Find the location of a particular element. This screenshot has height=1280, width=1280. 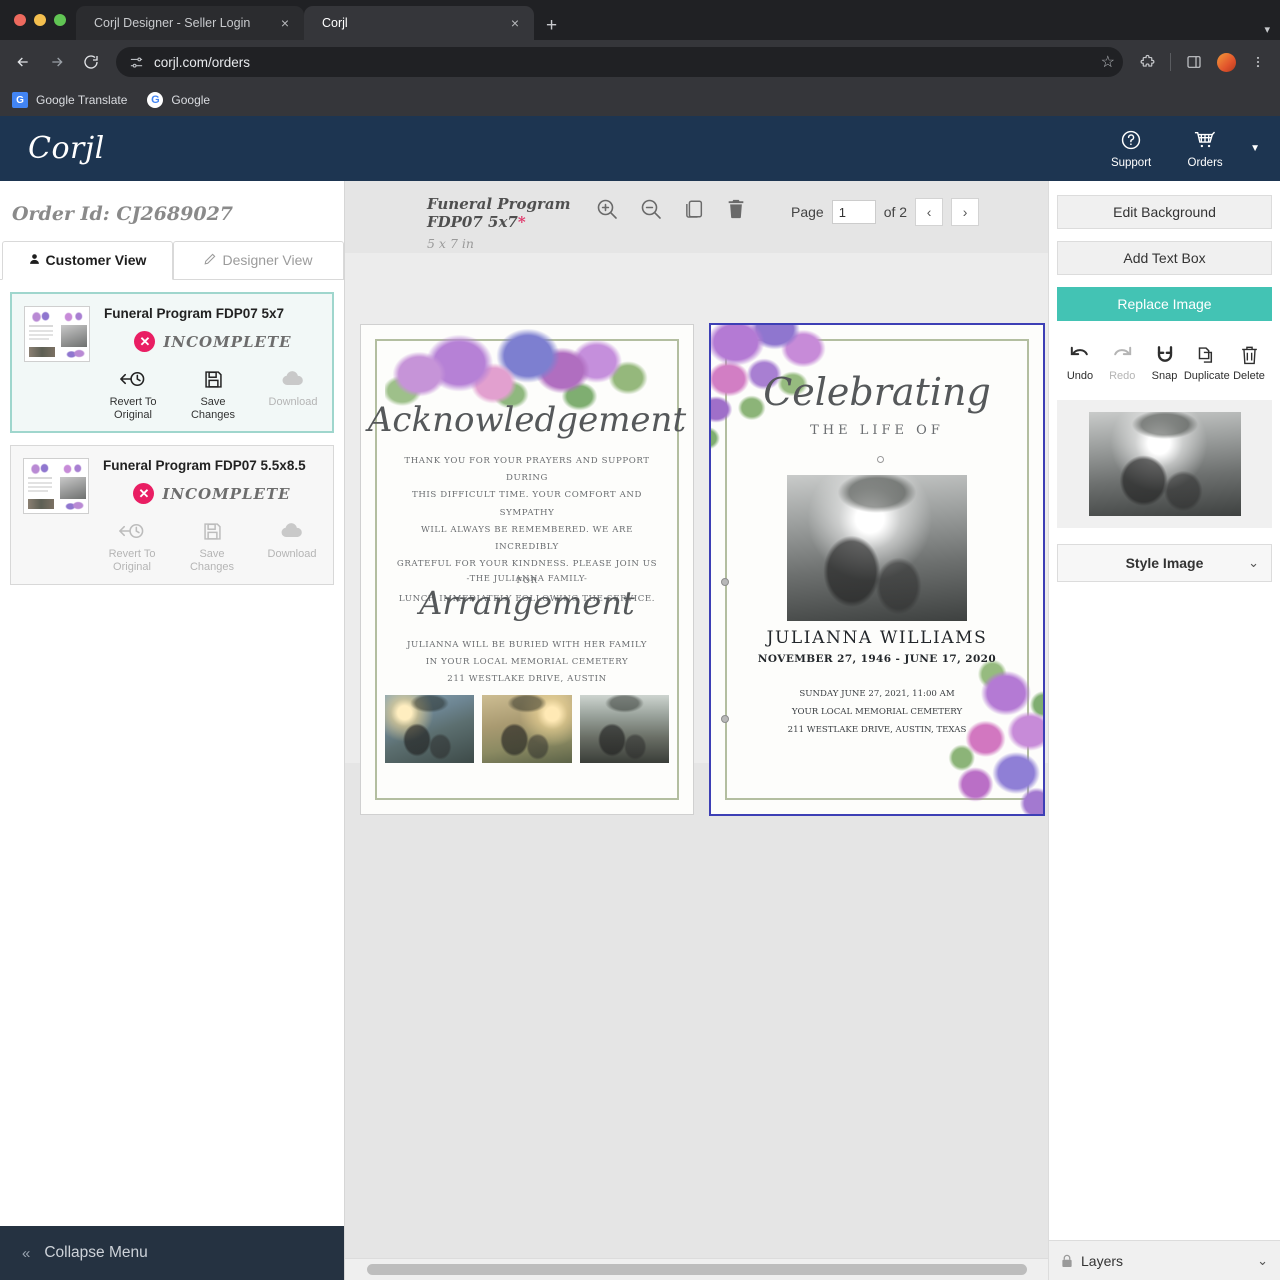

snap-button: Snap is located at coordinates (1165, 362).